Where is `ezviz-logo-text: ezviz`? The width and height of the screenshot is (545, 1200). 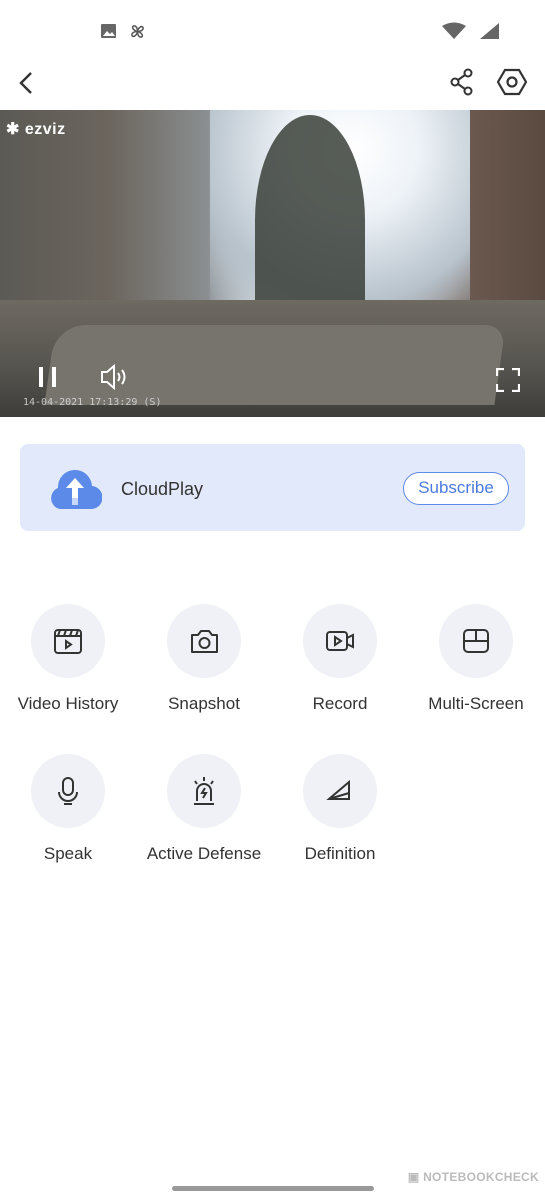
ezviz-logo-text: ezviz is located at coordinates (45, 129).